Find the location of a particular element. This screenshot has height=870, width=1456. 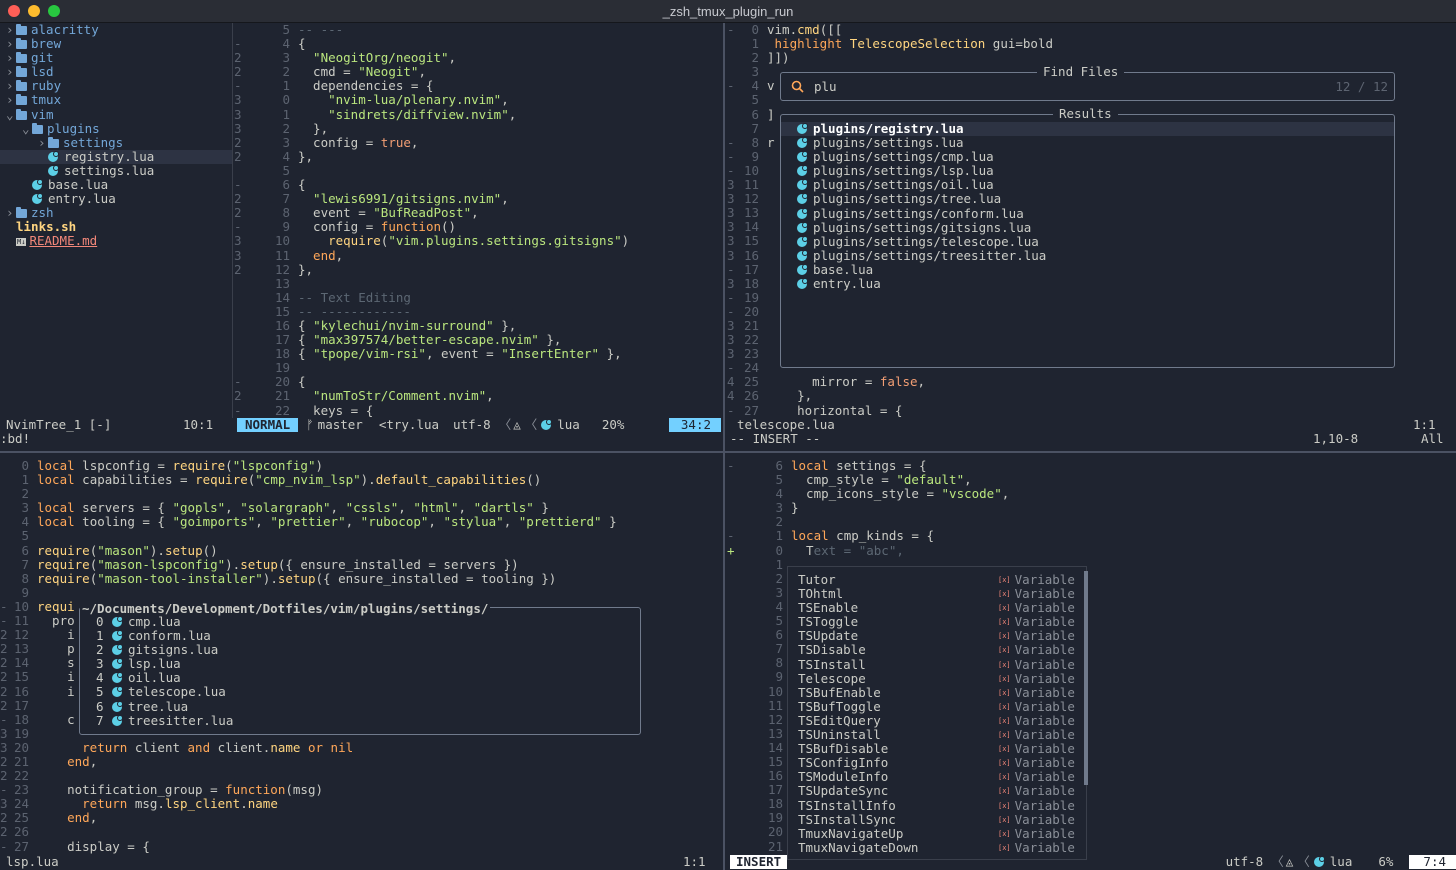

completion-item: TmuxNavigateDown[x]Variable is located at coordinates (938, 848).